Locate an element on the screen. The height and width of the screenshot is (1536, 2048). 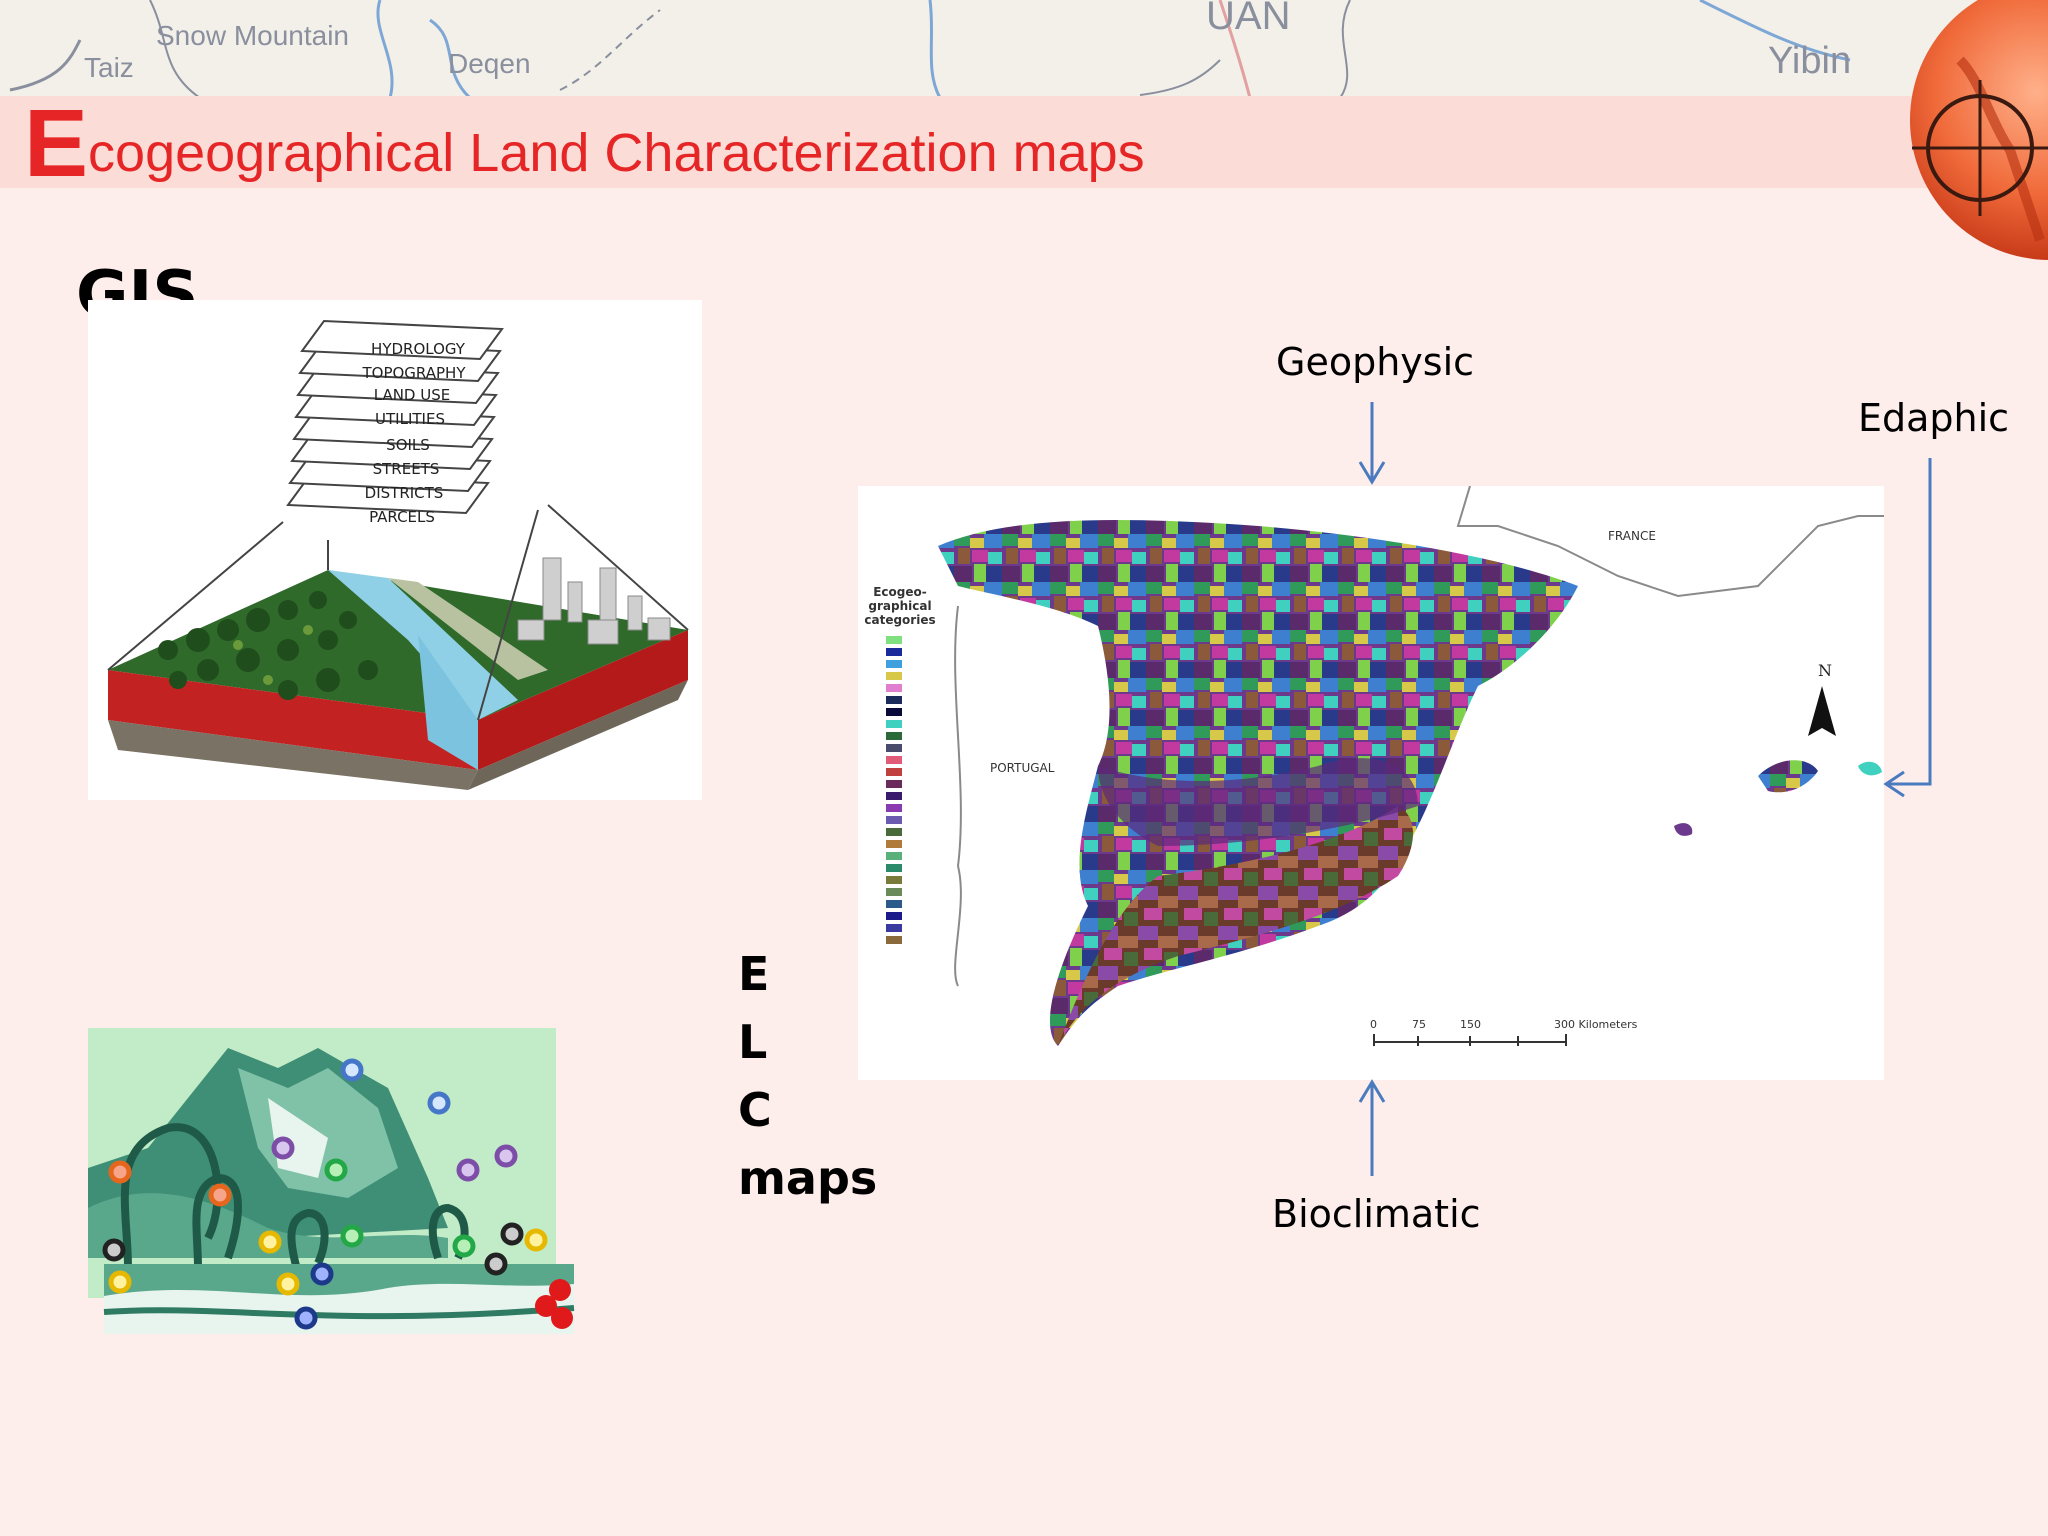
edaphic-arrow is located at coordinates (1909, 622).